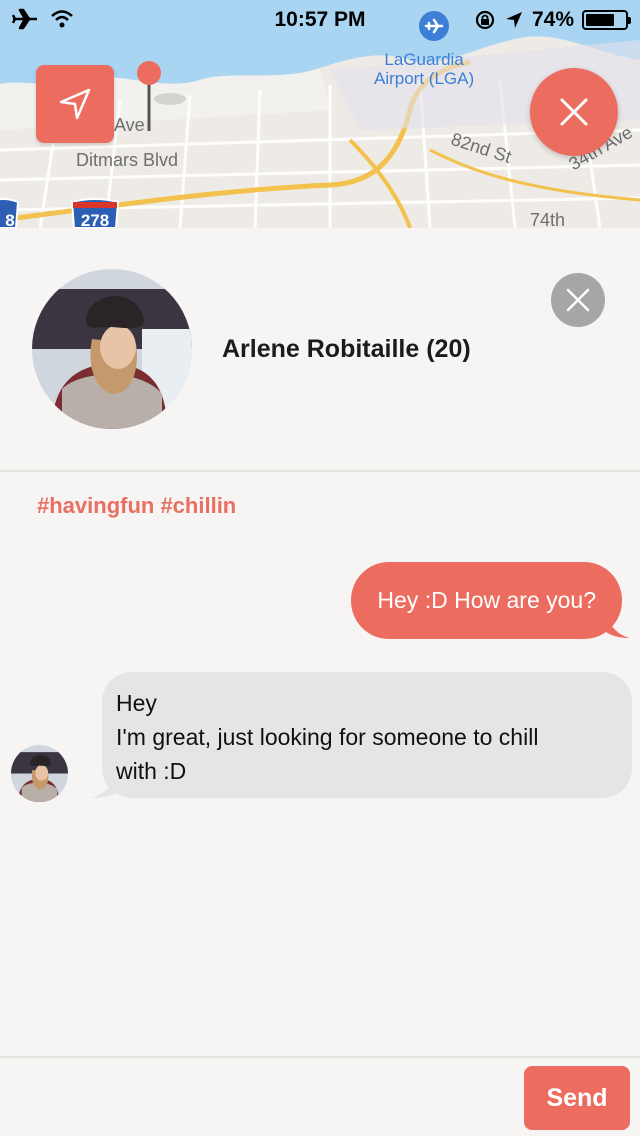 The height and width of the screenshot is (1136, 640). Describe the element at coordinates (552, 19) in the screenshot. I see `battery-percent: 74%` at that location.